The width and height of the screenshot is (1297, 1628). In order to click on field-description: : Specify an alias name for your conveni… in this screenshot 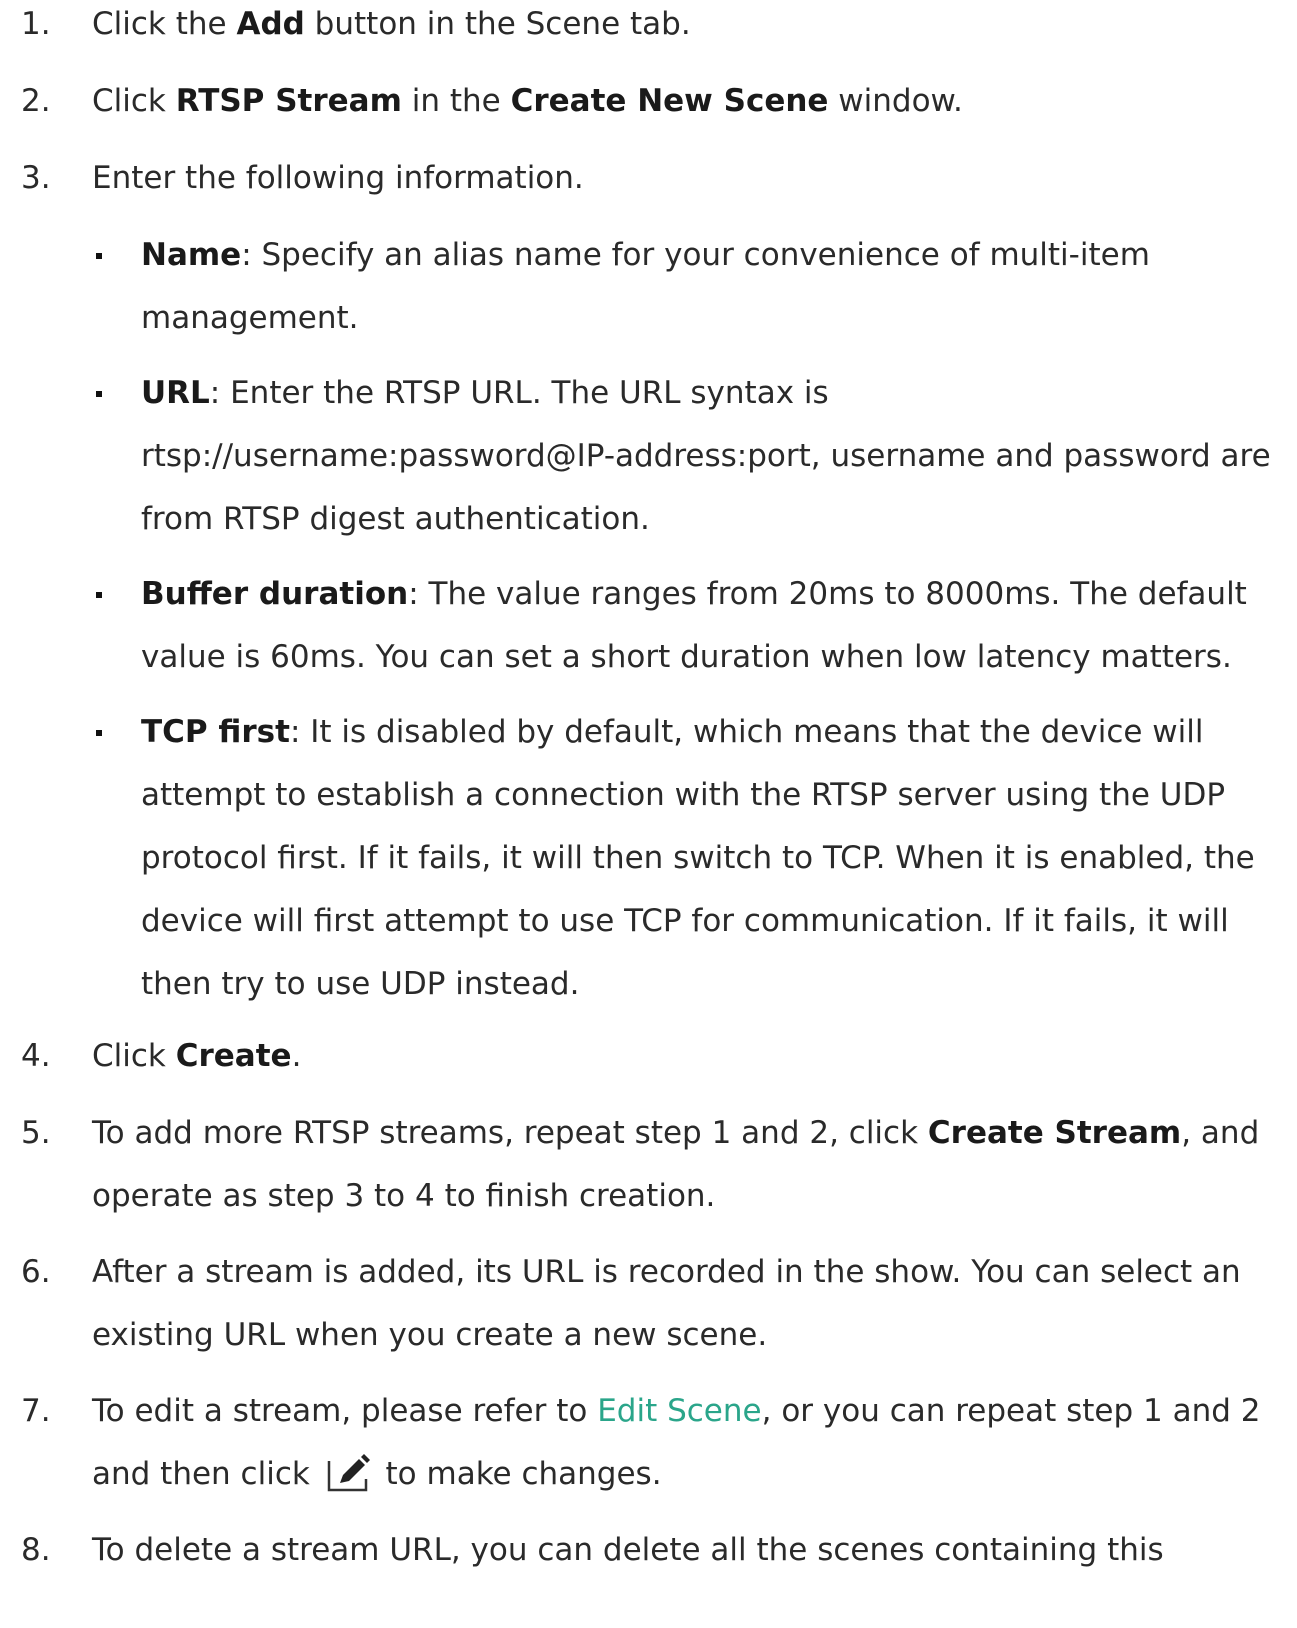, I will do `click(645, 286)`.